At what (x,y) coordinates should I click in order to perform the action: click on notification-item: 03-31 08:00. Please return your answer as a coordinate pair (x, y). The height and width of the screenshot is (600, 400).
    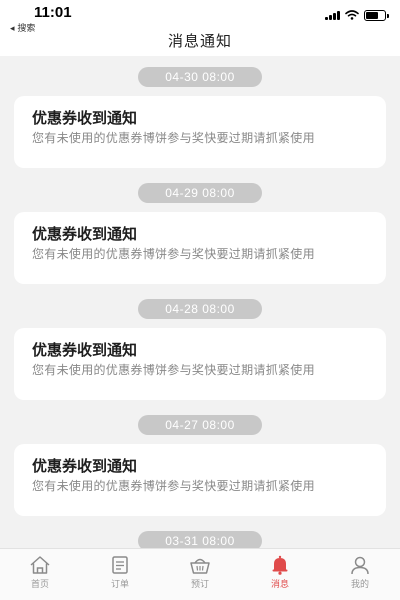
    Looking at the image, I should click on (200, 539).